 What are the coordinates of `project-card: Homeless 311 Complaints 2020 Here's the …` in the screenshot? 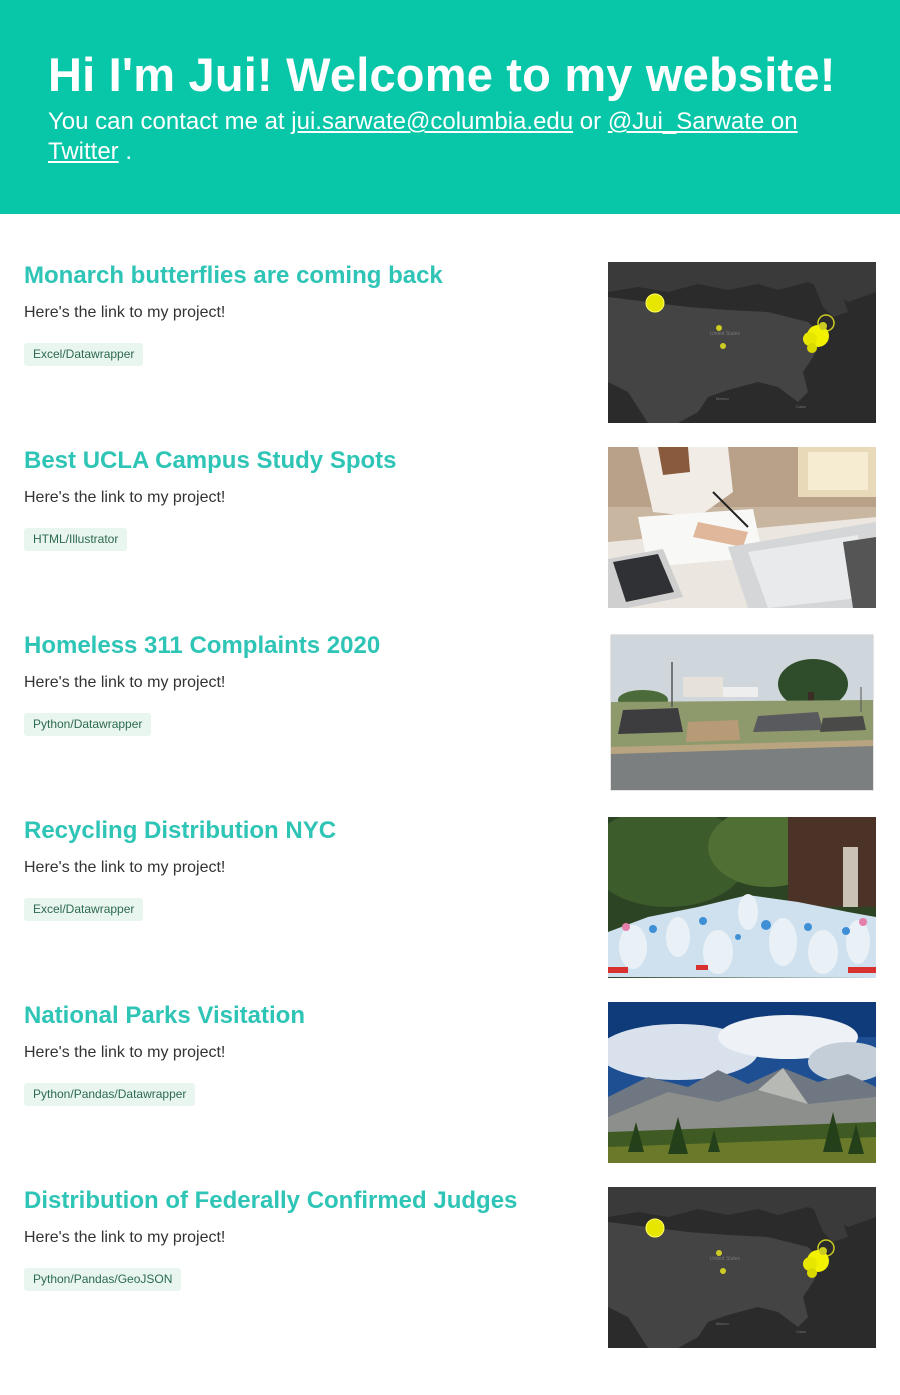 It's located at (450, 724).